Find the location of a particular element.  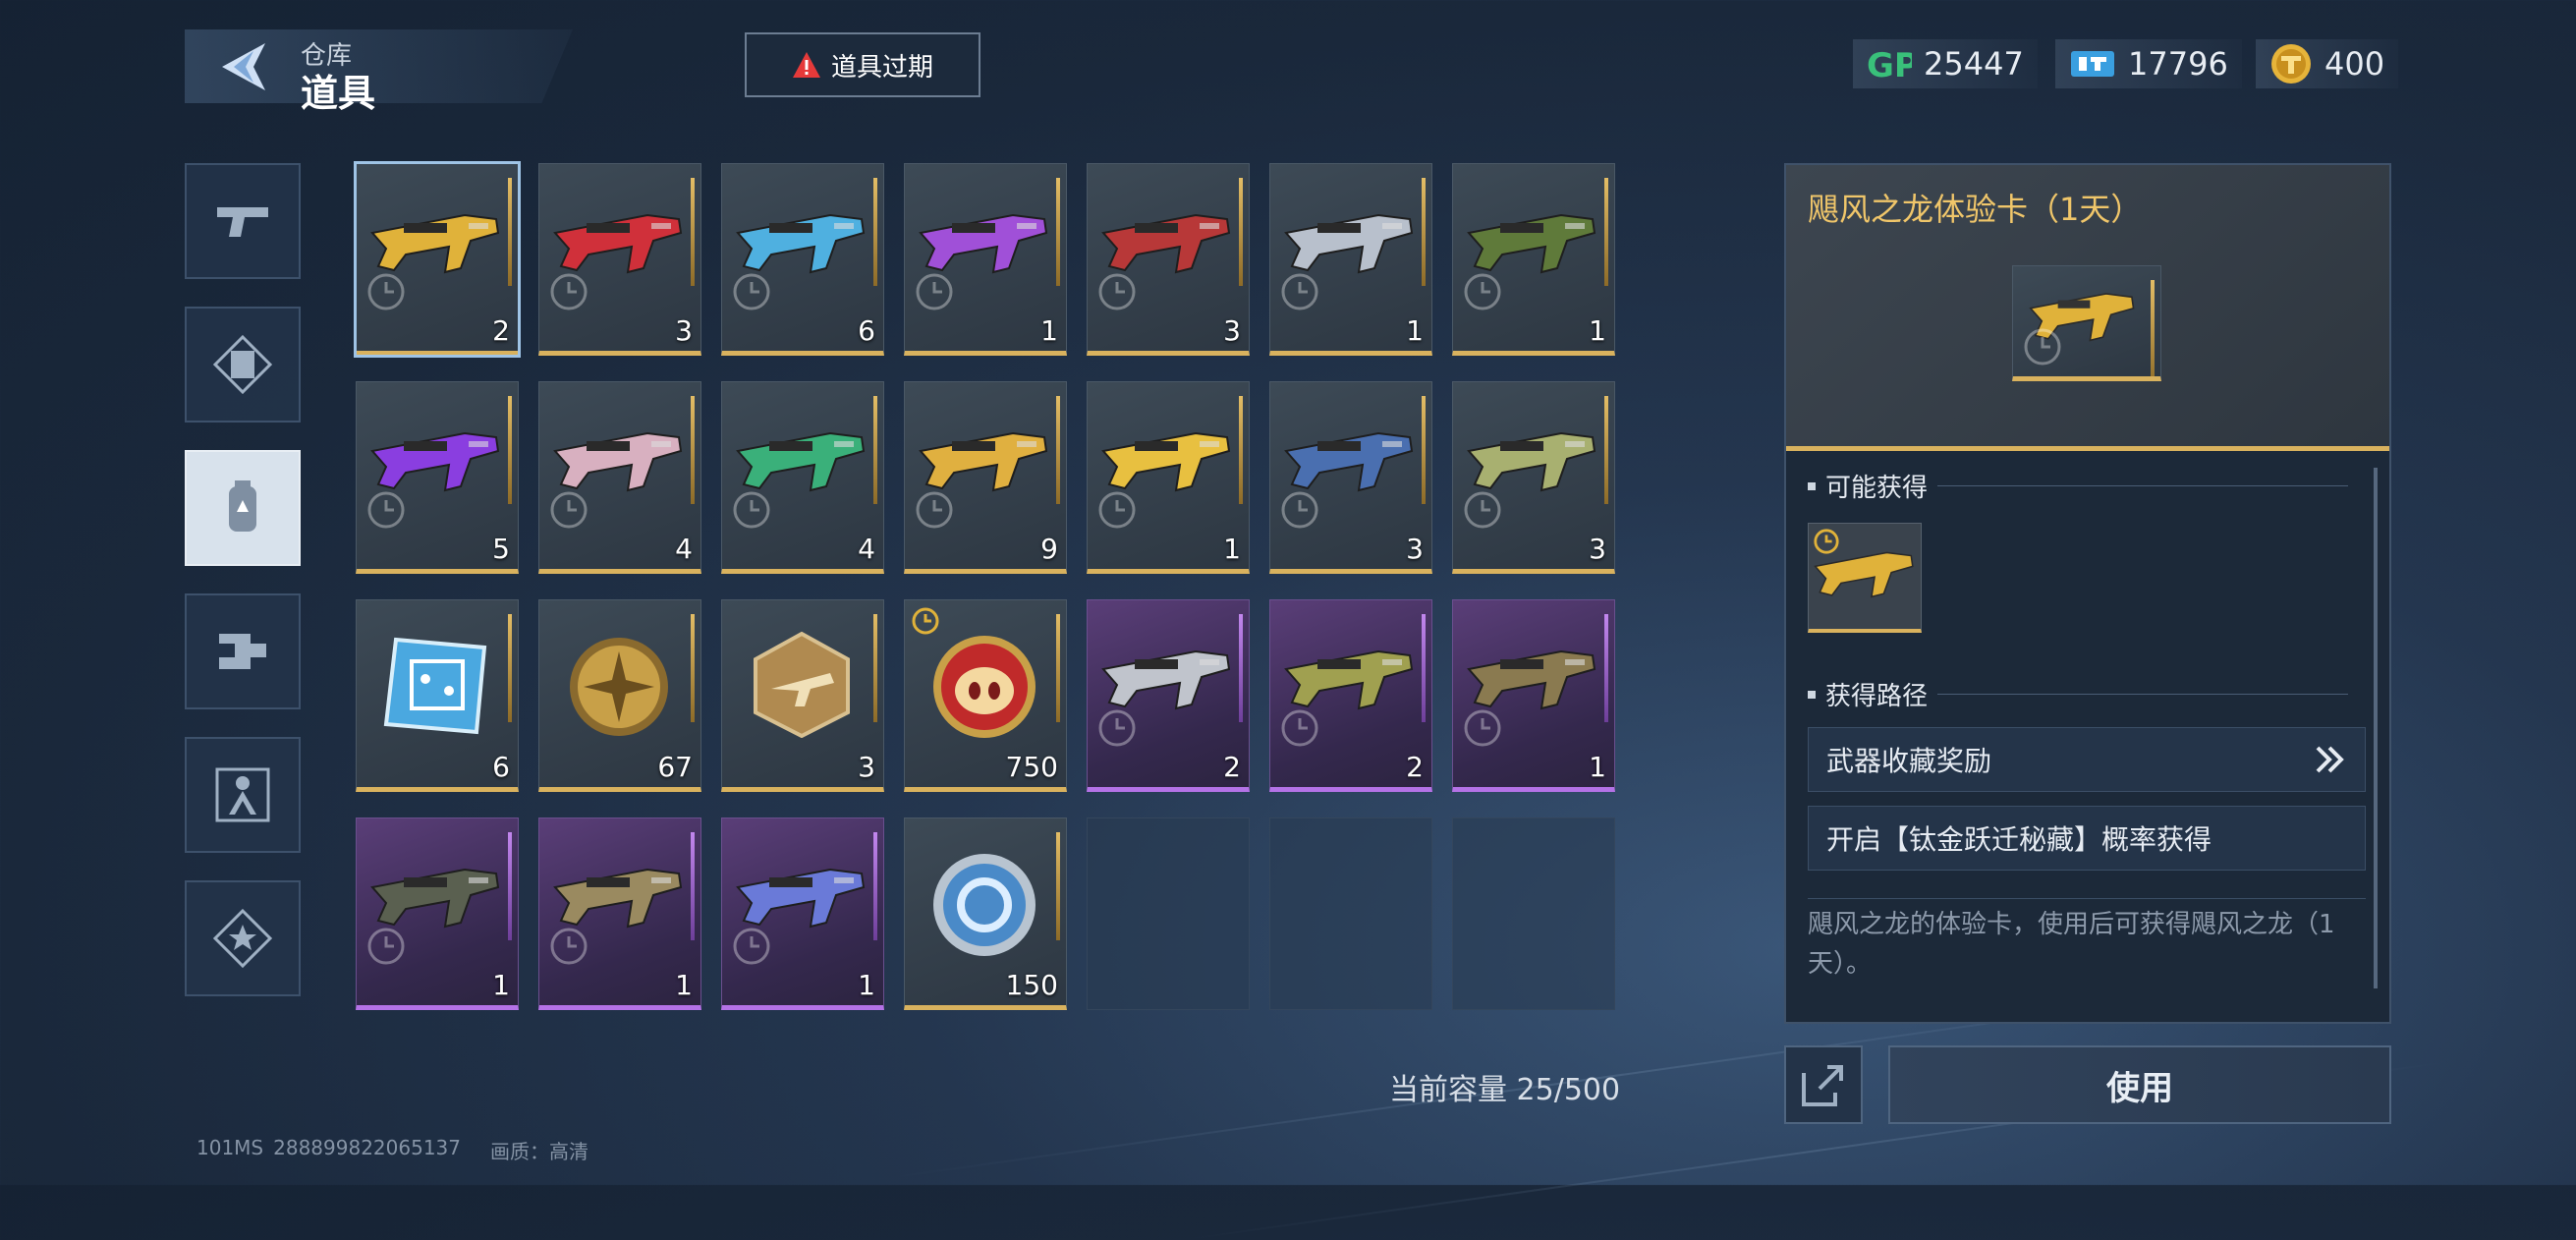

gold-coin-icon is located at coordinates (2291, 64).